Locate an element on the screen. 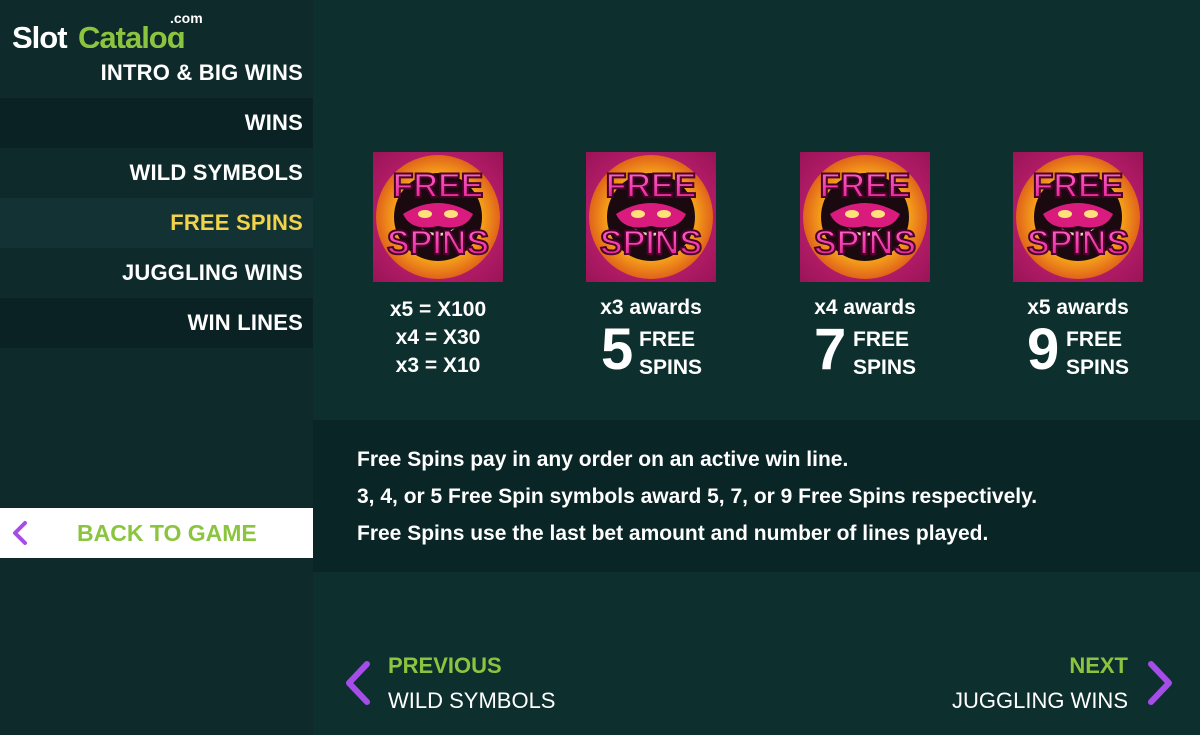 Image resolution: width=1200 pixels, height=735 pixels. back-to-game-button: BACK TO GAME is located at coordinates (156, 533).